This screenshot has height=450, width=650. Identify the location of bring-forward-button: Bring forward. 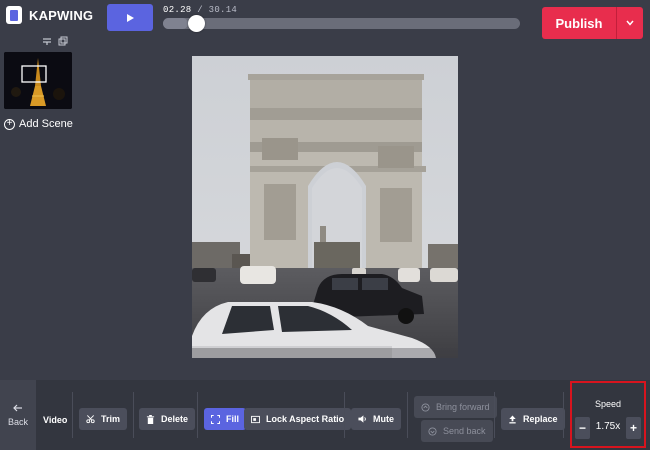
(455, 407).